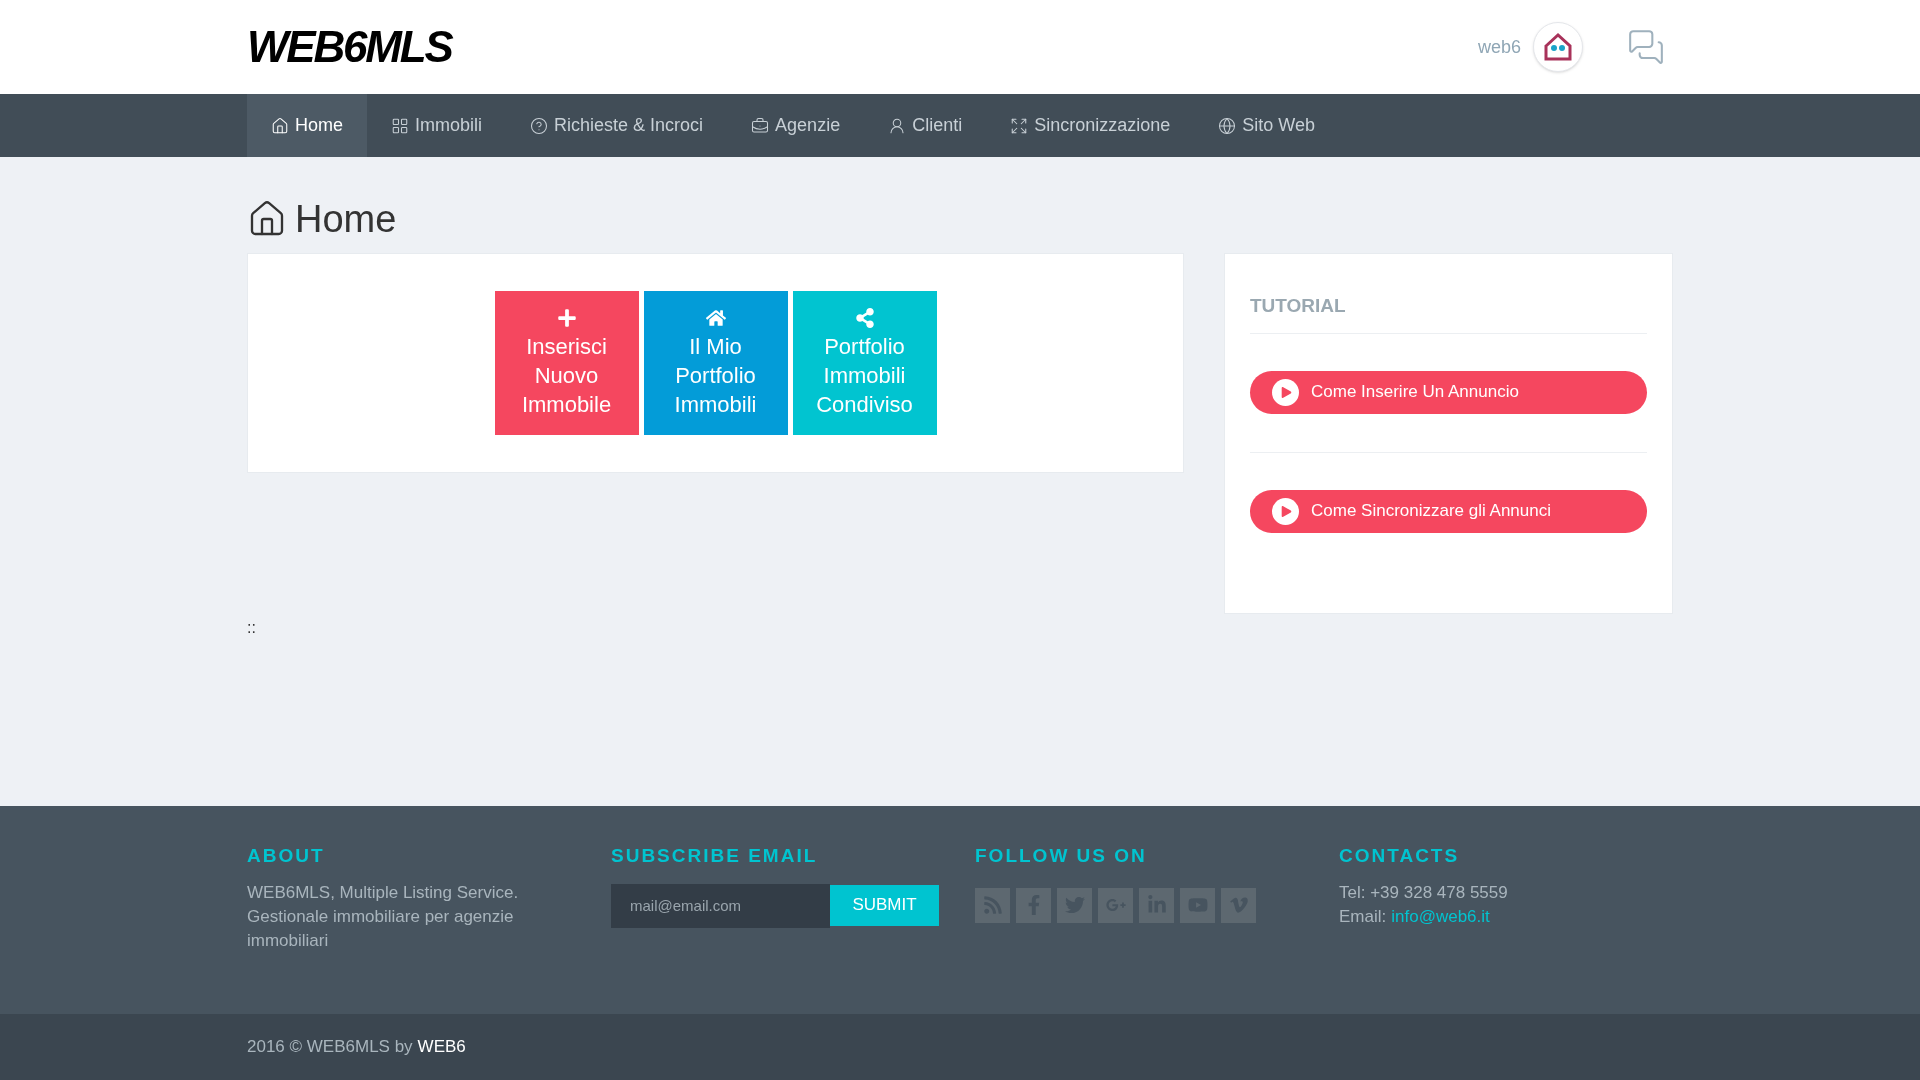  I want to click on footer-heading: CONTACTS, so click(1400, 856).